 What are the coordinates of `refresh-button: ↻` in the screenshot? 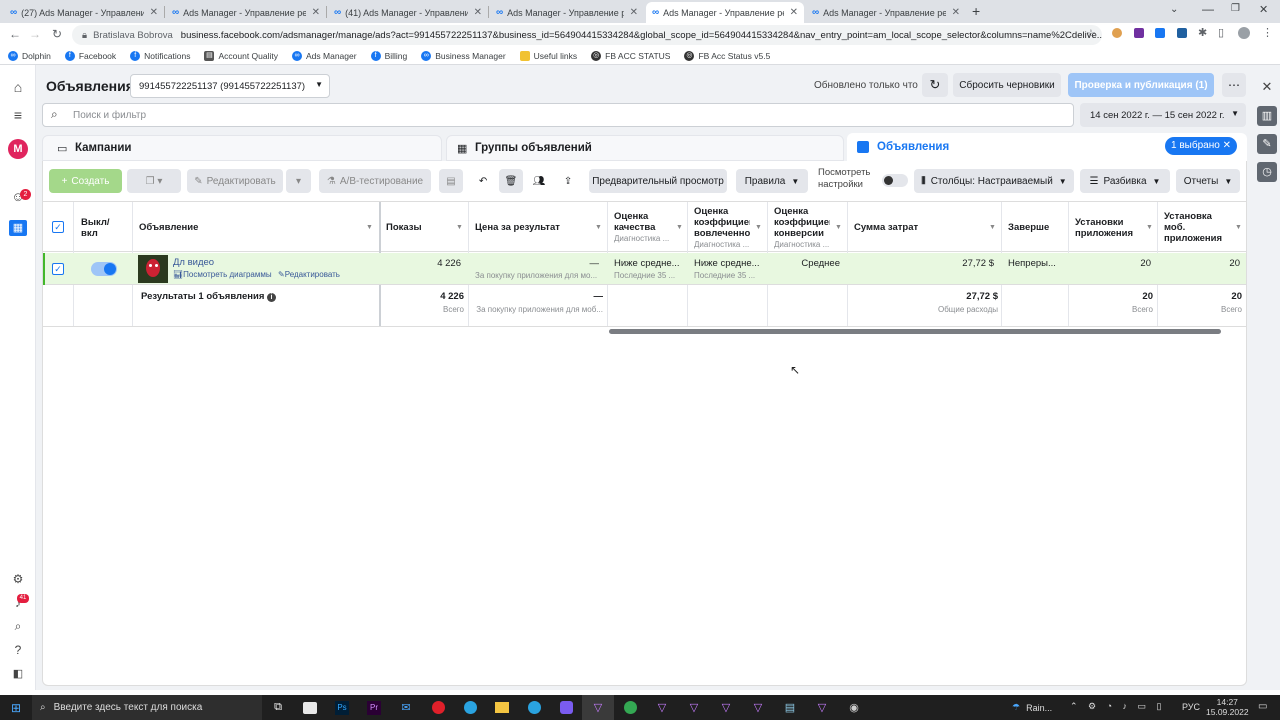 It's located at (935, 85).